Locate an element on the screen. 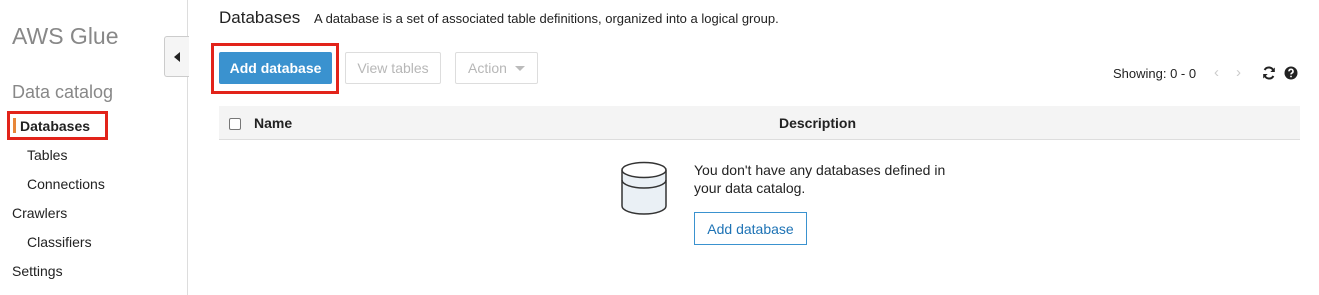  sidebar-item-crawlers: Crawlers is located at coordinates (39, 213).